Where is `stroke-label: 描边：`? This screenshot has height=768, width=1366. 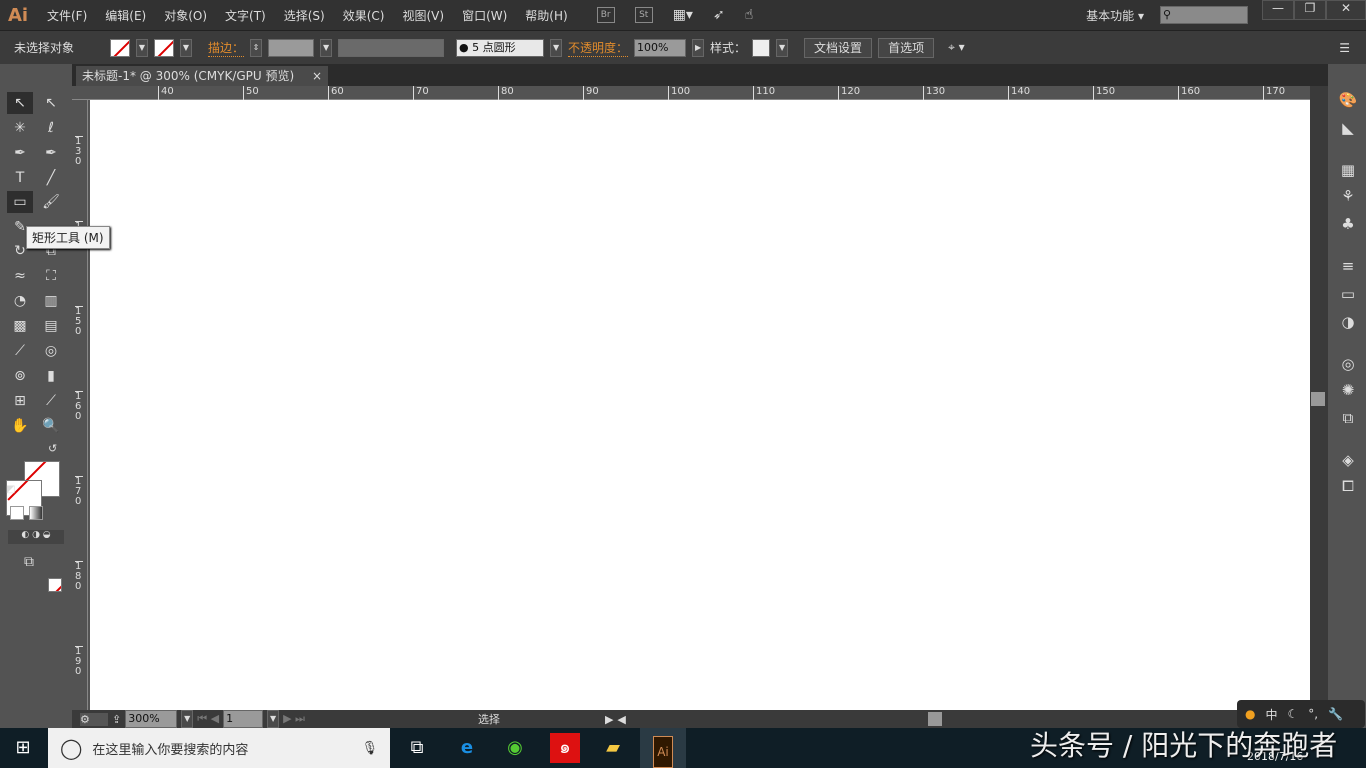 stroke-label: 描边： is located at coordinates (226, 48).